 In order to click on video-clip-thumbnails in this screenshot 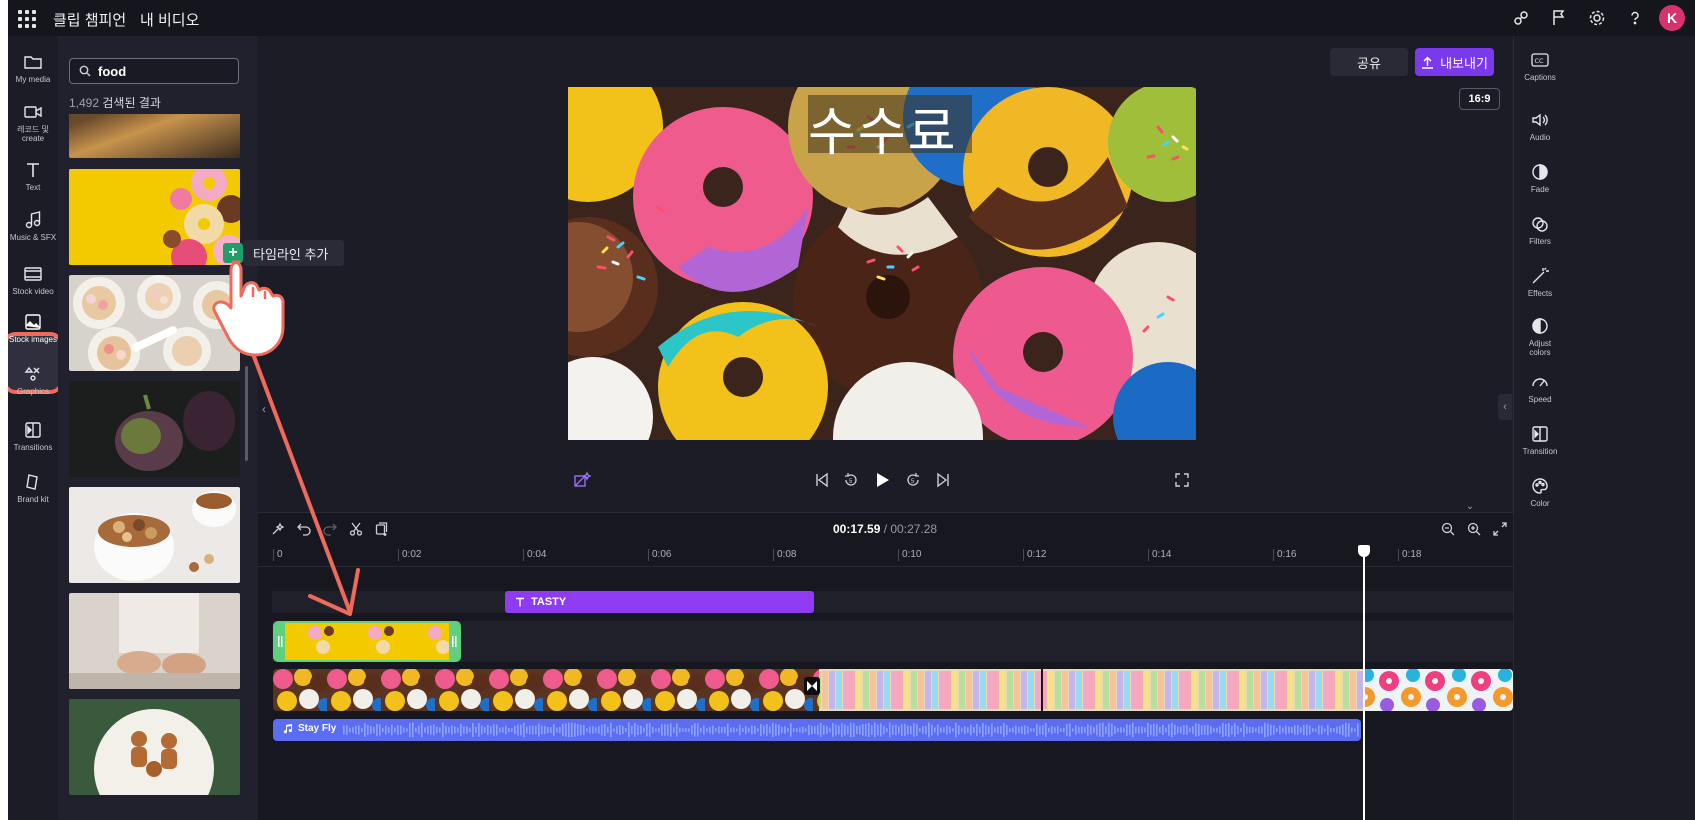, I will do `click(893, 690)`.